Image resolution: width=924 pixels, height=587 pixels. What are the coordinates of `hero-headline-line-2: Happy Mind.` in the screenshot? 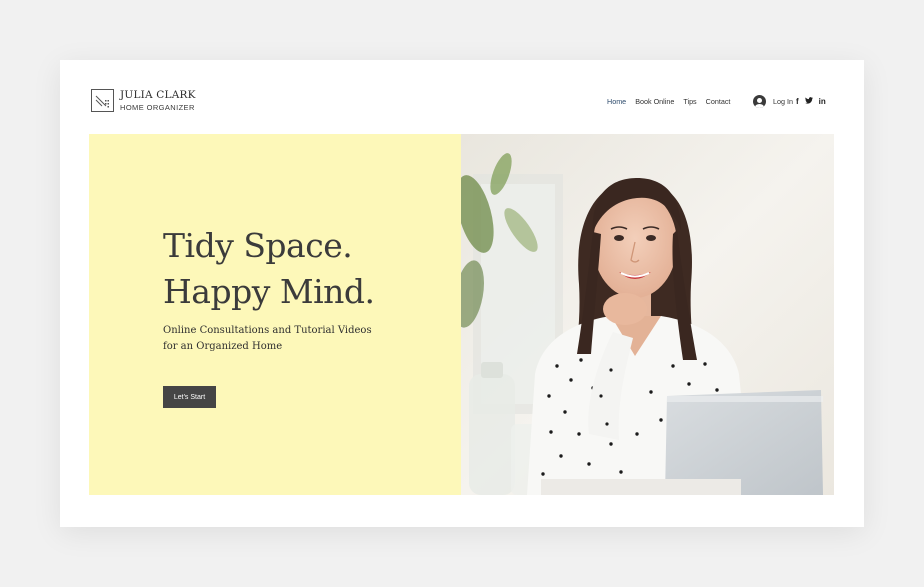 It's located at (269, 291).